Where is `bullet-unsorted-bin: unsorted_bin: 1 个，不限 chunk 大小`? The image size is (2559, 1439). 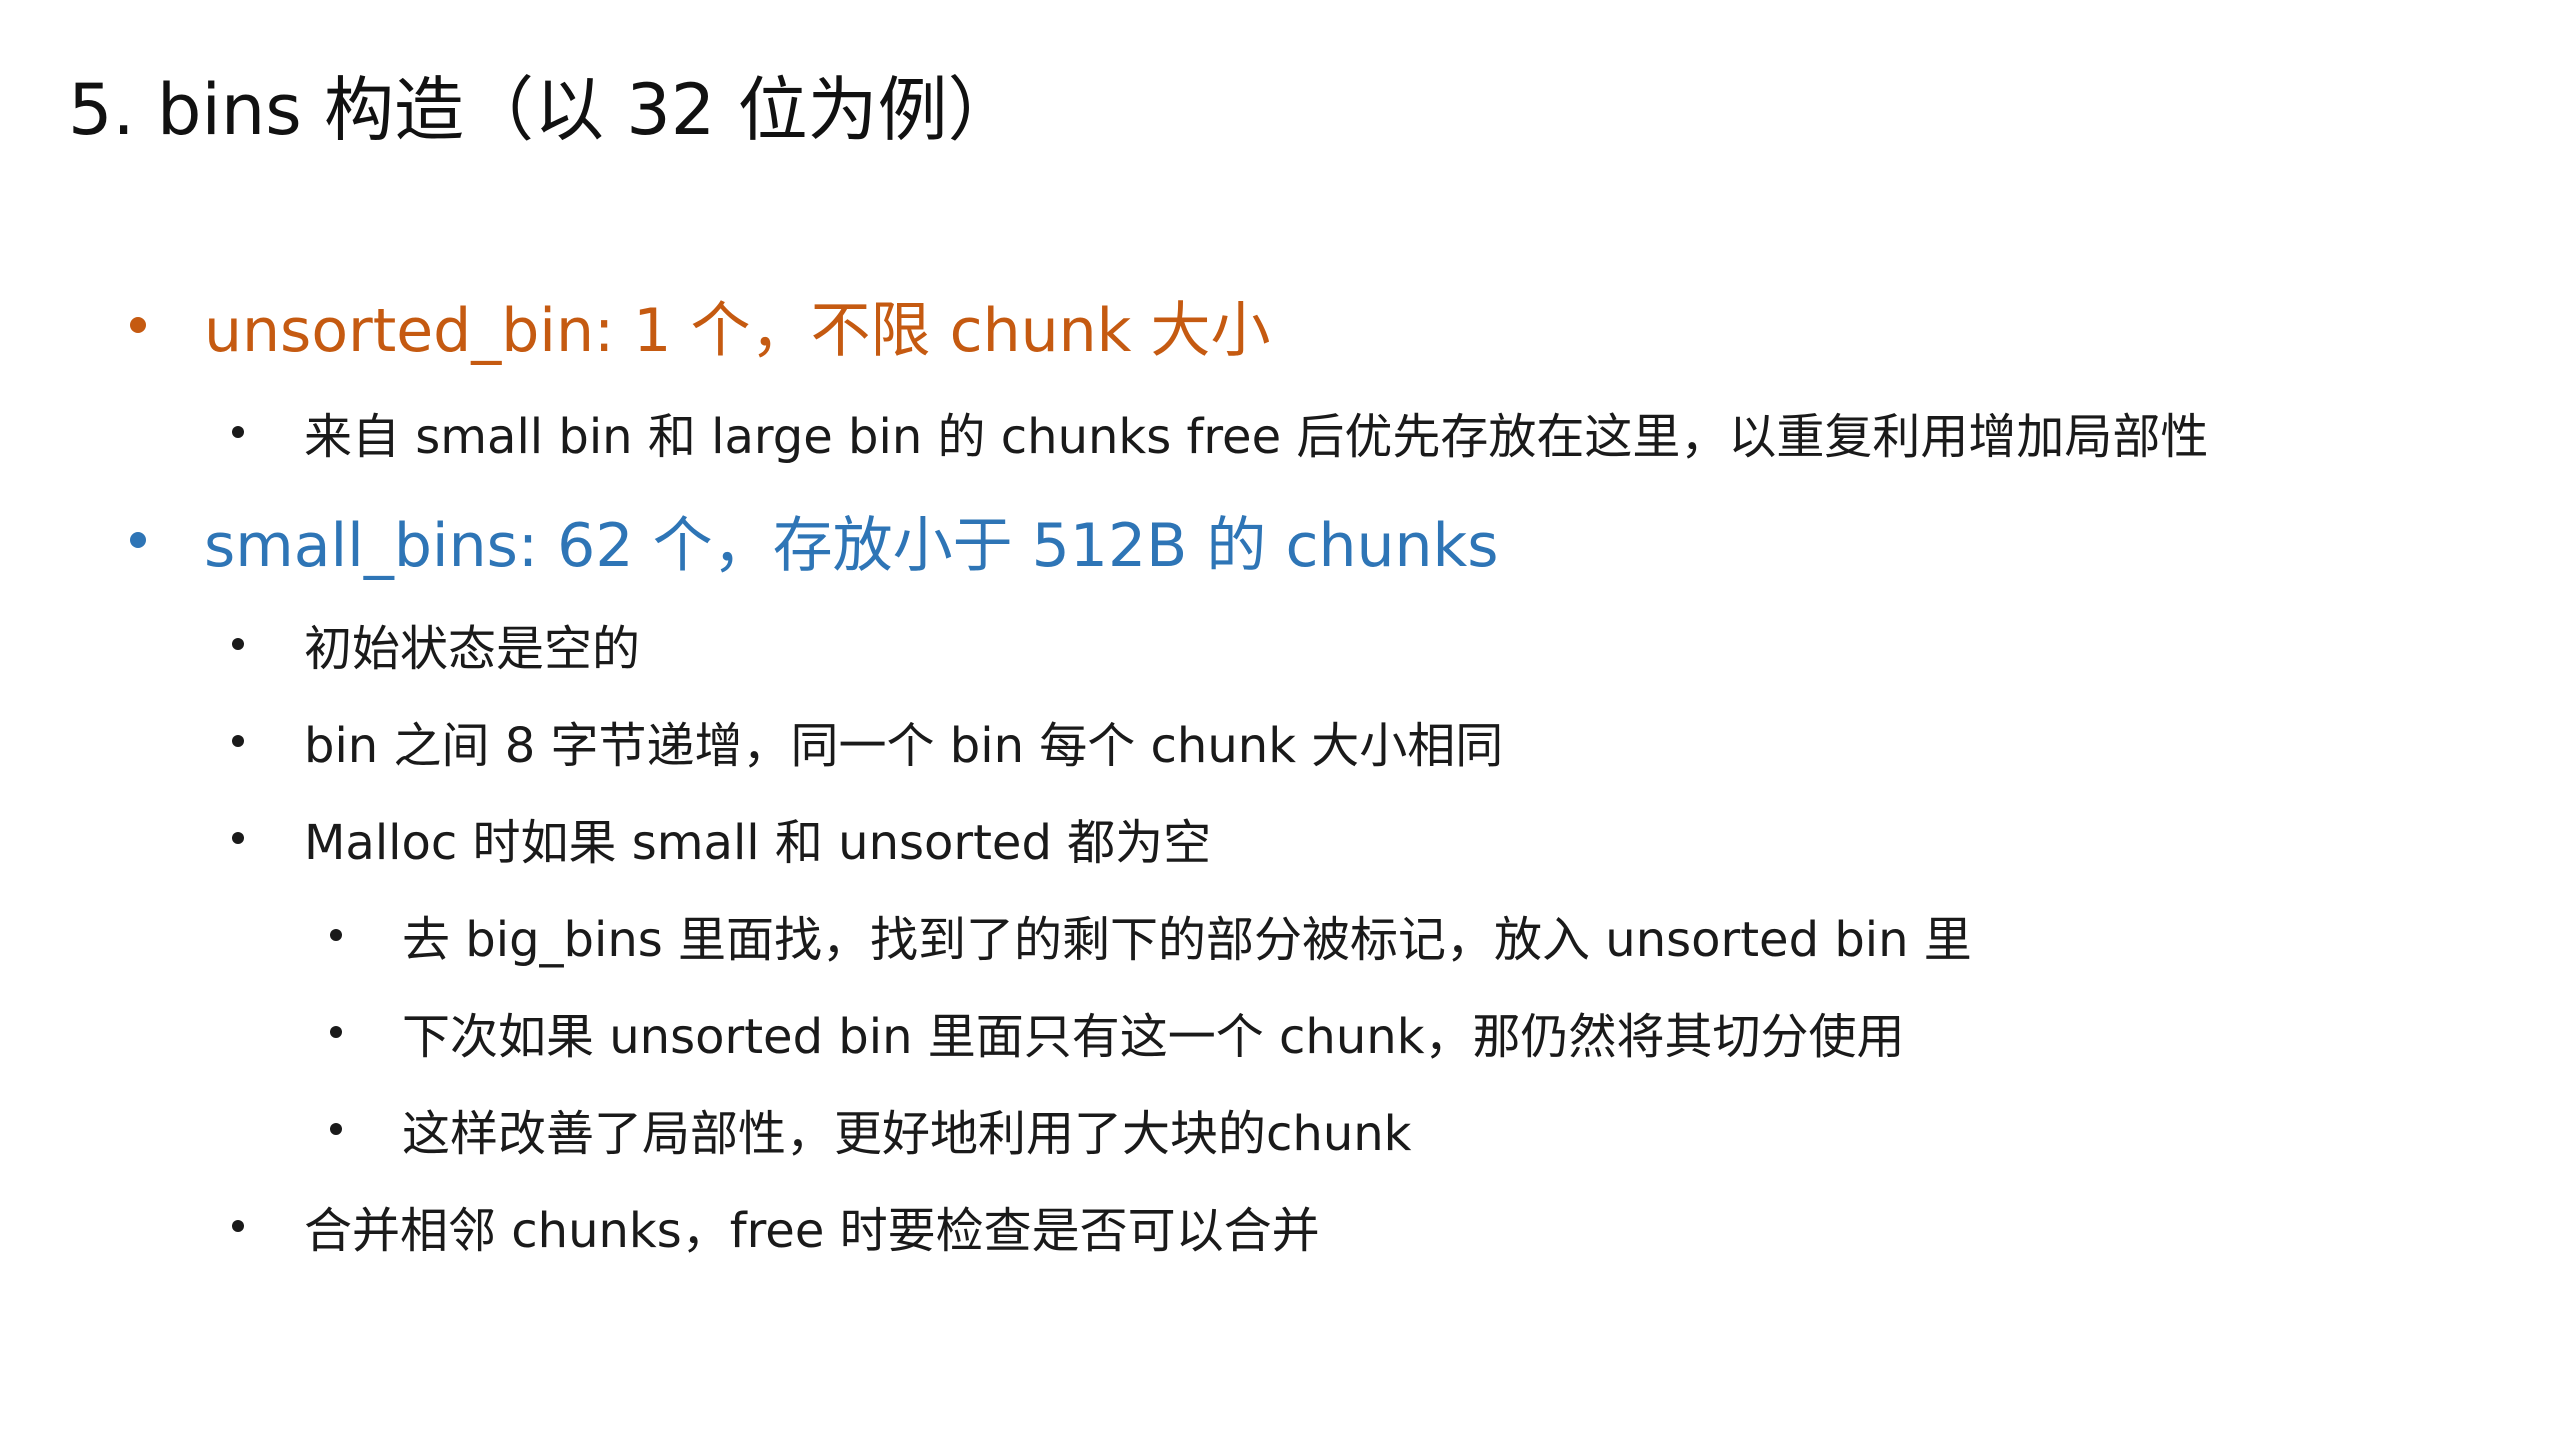
bullet-unsorted-bin: unsorted_bin: 1 个，不限 chunk 大小 is located at coordinates (700, 325).